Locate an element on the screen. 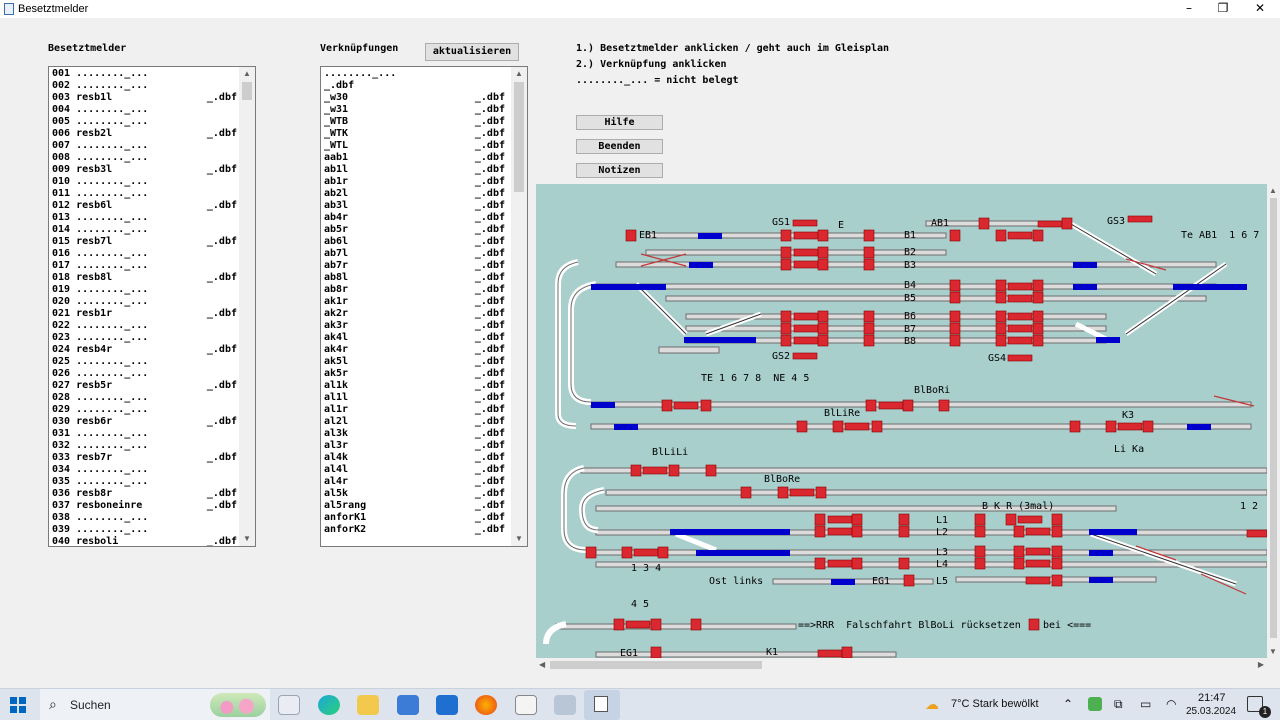 The image size is (1280, 720). list-item: al2l _.dbf is located at coordinates (414, 422).